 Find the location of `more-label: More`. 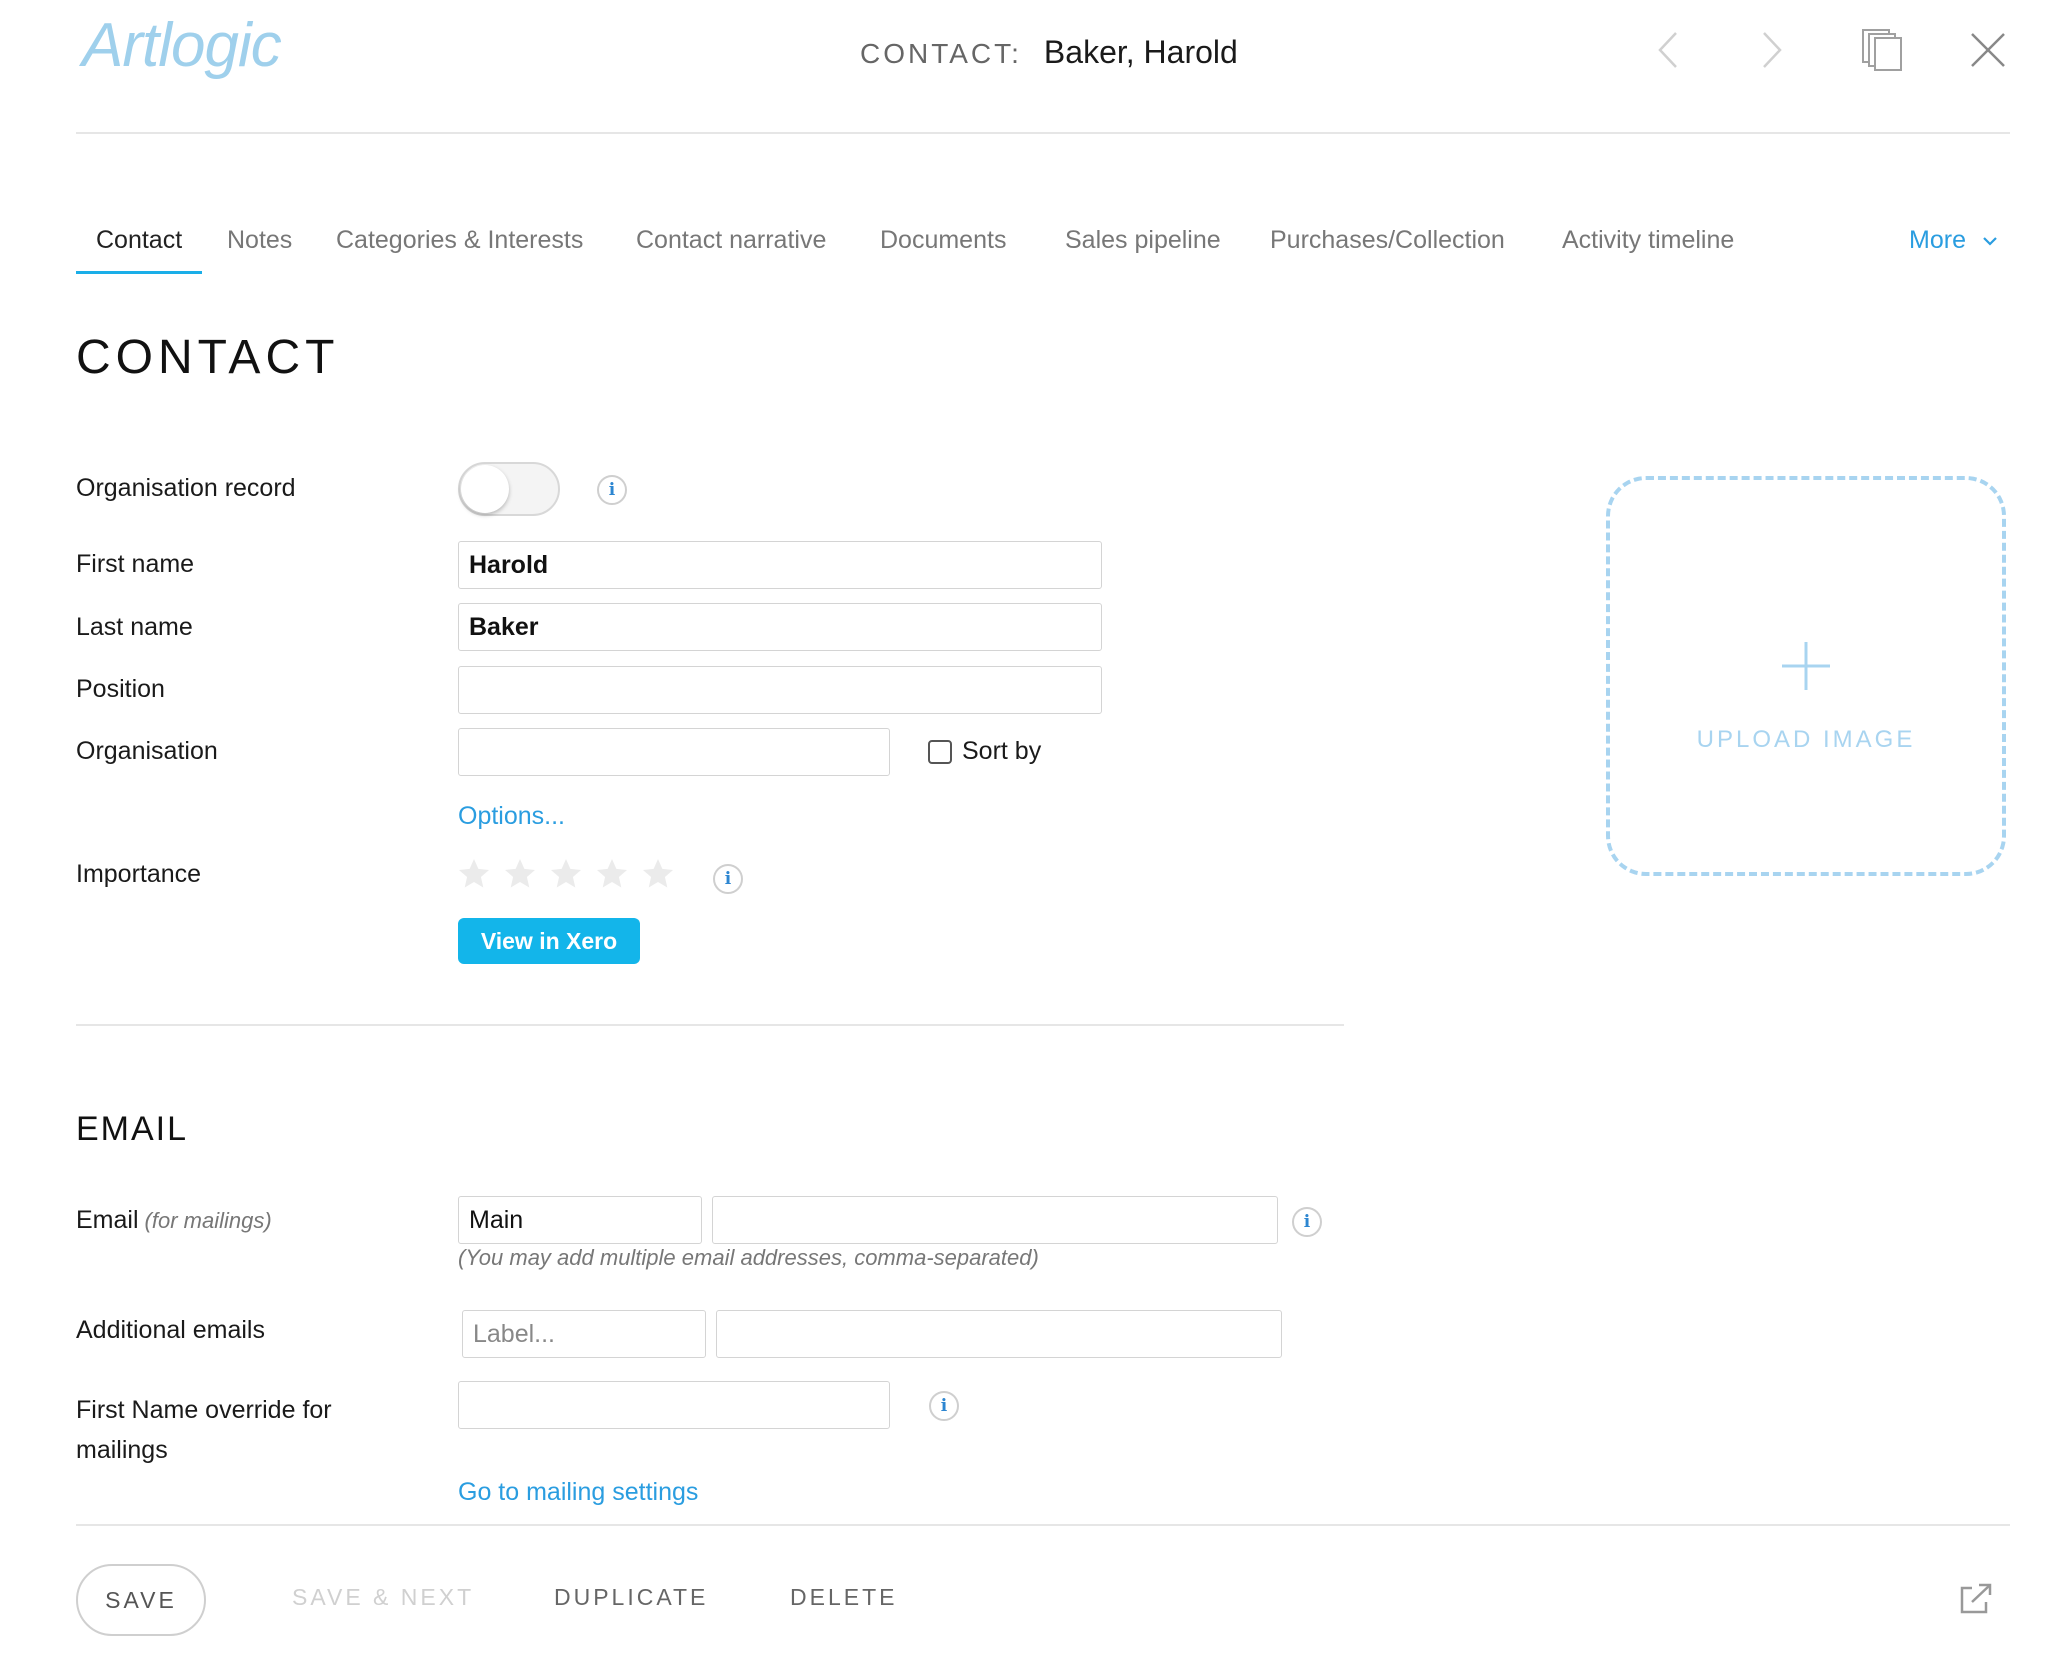

more-label: More is located at coordinates (1937, 240).